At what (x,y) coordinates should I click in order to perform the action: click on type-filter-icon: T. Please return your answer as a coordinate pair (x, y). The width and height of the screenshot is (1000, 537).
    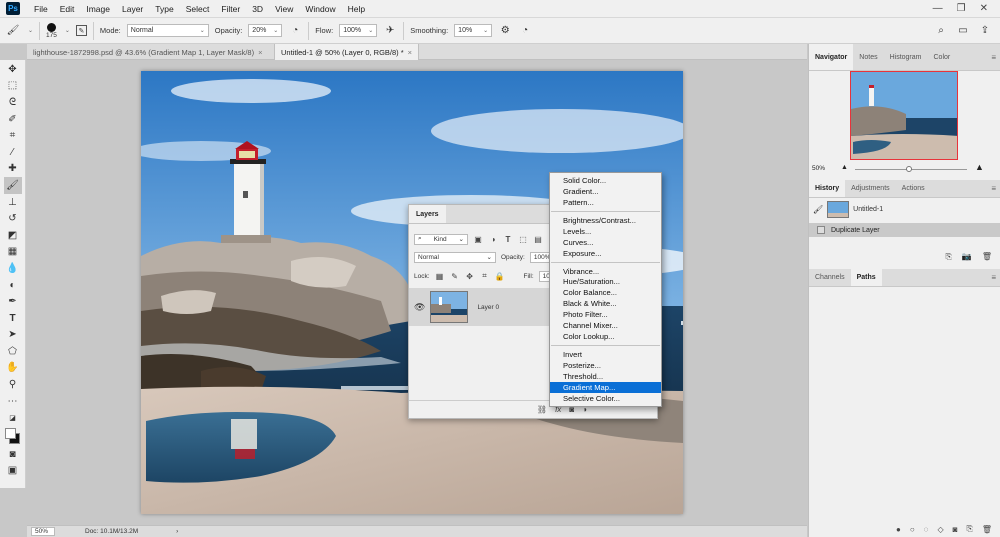
    Looking at the image, I should click on (508, 239).